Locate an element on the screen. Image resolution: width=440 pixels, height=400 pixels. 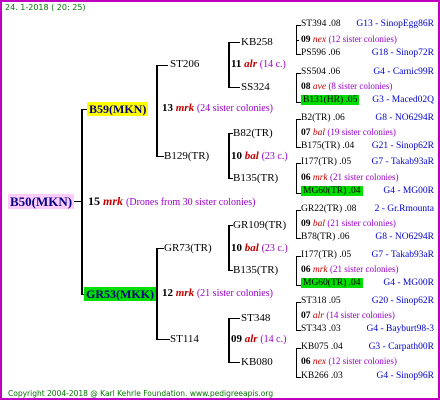
gen4-sire-row: KB075 .04 G3 - Carpath00R is located at coordinates (367, 347).